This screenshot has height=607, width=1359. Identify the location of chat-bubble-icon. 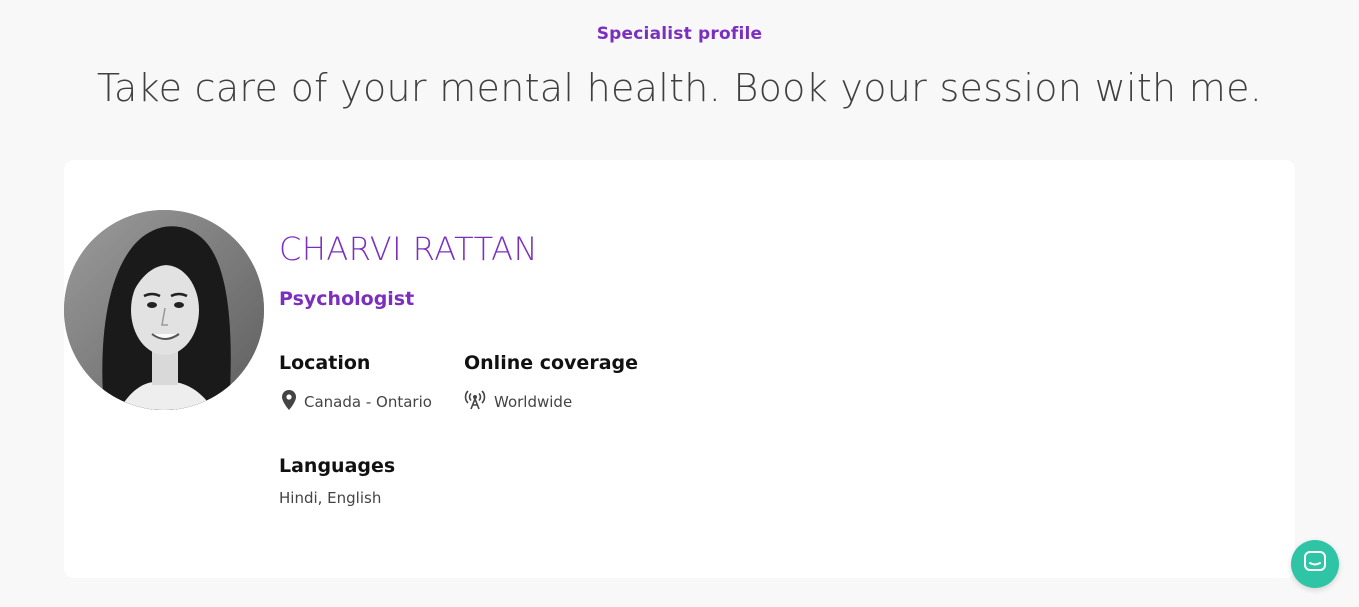
(1315, 564).